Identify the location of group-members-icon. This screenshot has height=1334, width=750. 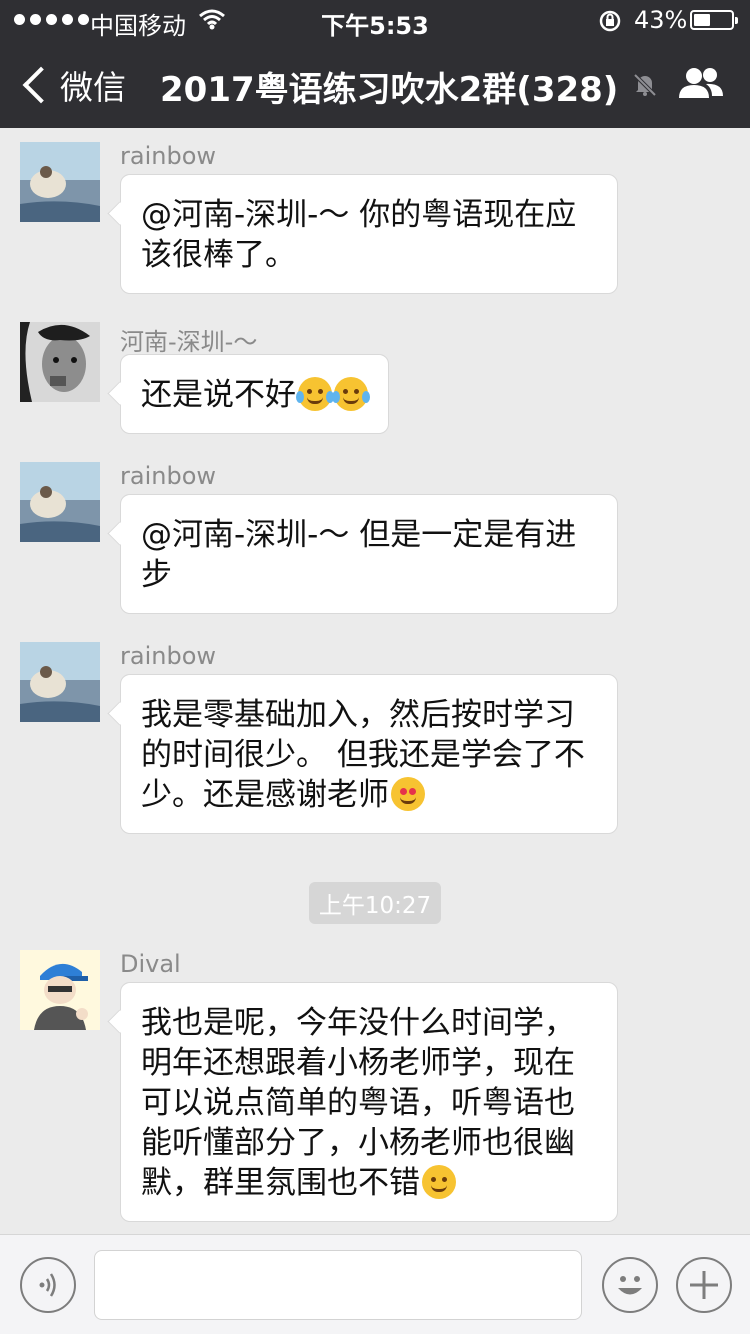
(701, 86).